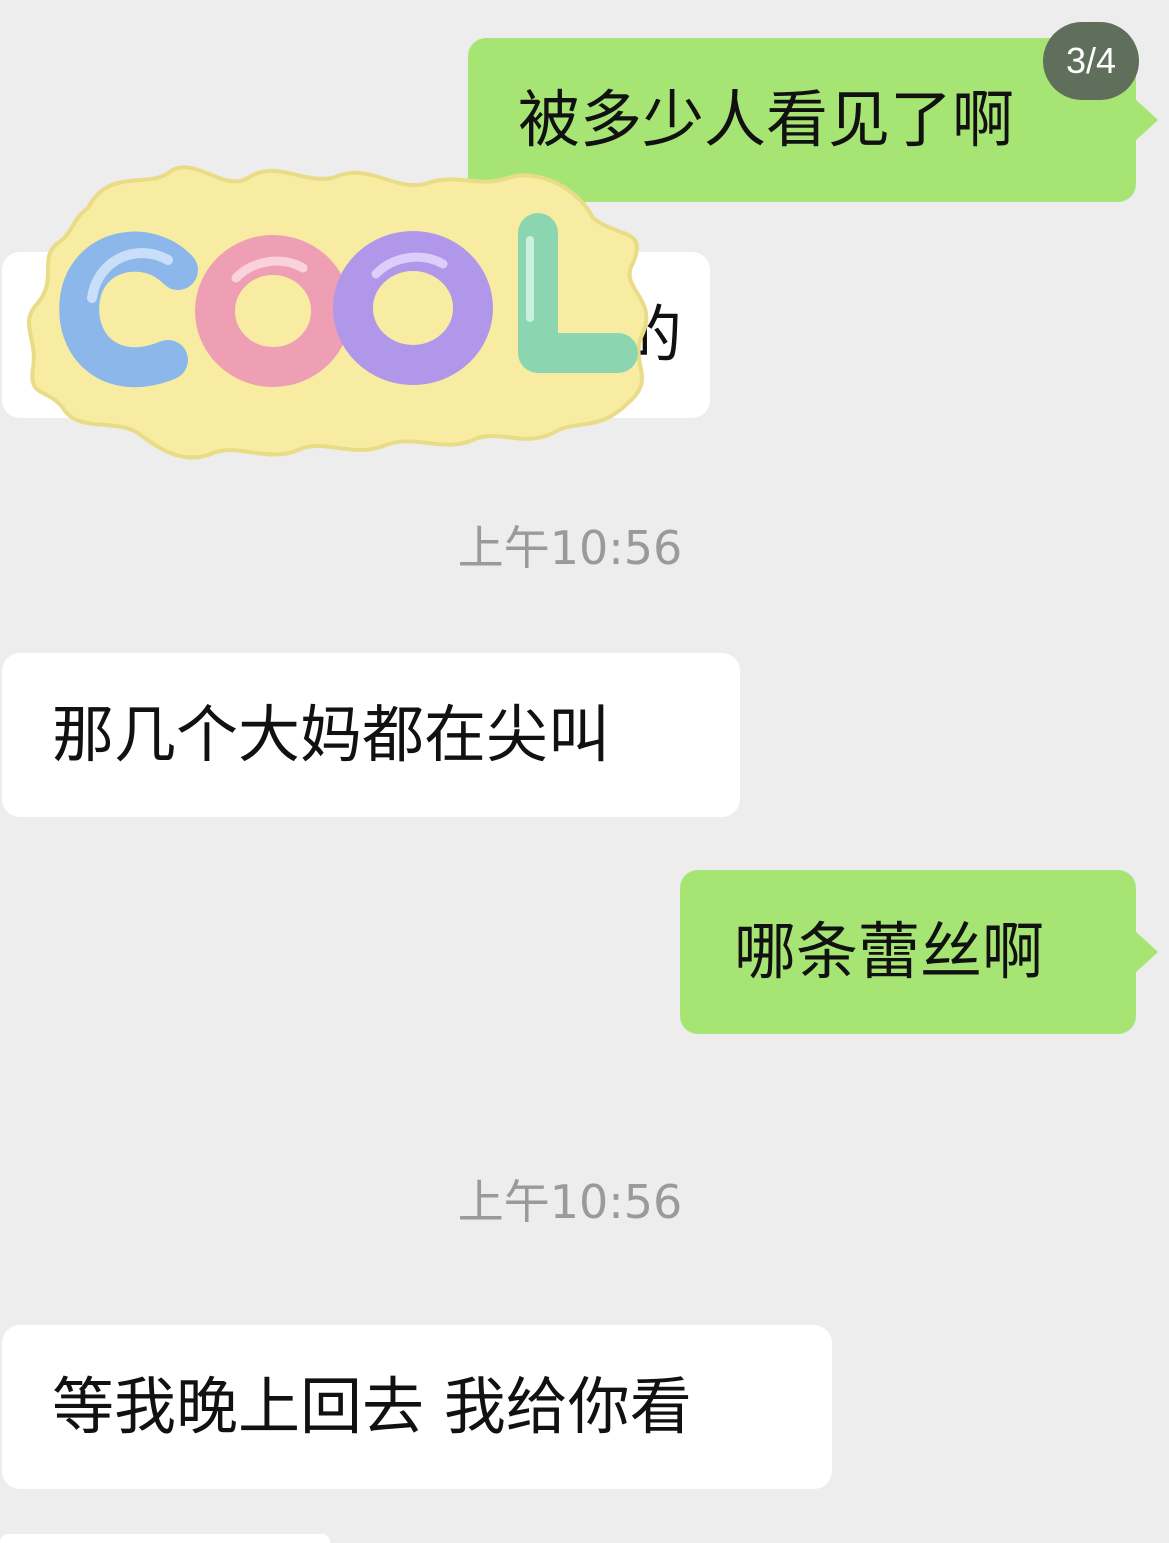 The width and height of the screenshot is (1169, 1543). Describe the element at coordinates (766, 119) in the screenshot. I see `message-text: 被多少人看见了啊` at that location.